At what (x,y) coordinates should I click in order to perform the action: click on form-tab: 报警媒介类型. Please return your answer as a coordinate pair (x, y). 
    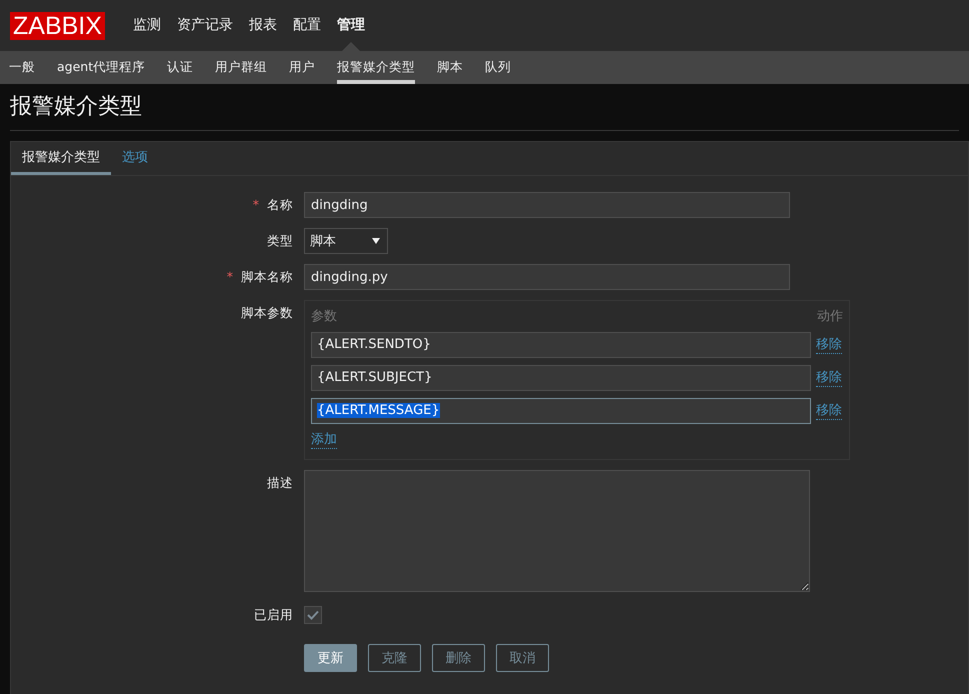
    Looking at the image, I should click on (61, 158).